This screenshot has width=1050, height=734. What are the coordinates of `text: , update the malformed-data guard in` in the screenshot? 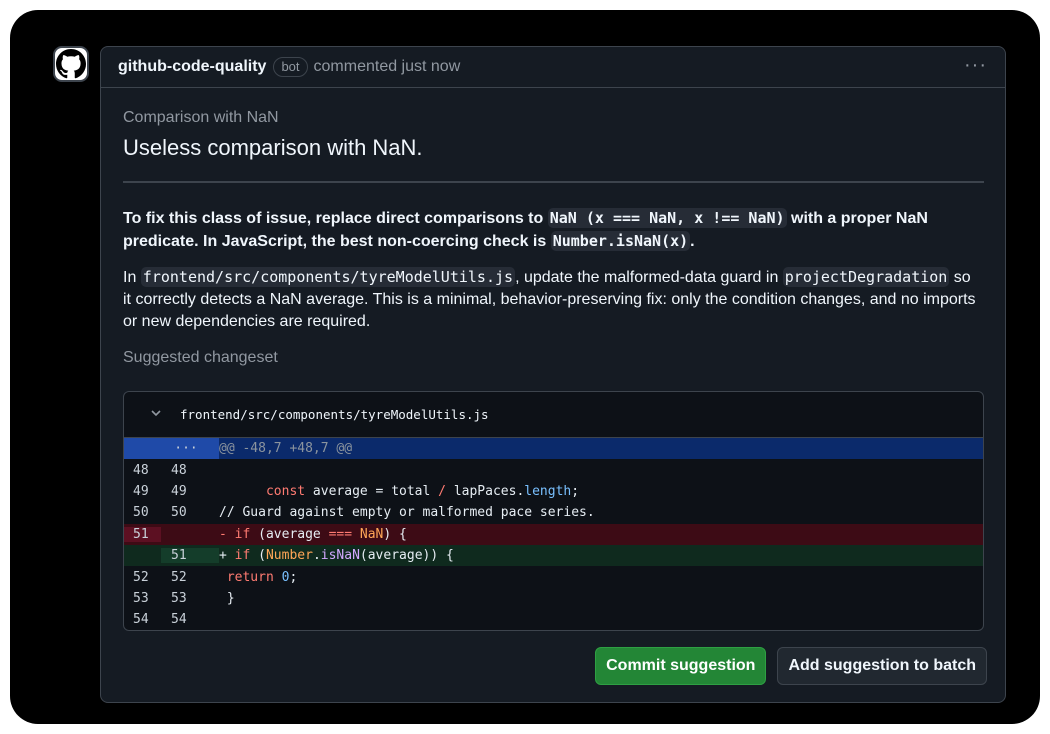 It's located at (649, 277).